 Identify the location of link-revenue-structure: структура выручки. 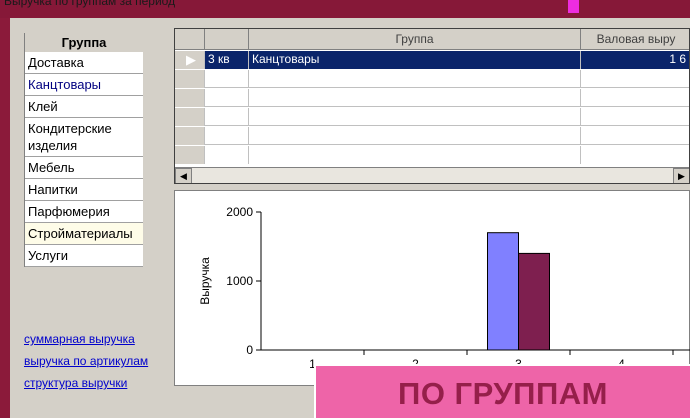
(99, 383).